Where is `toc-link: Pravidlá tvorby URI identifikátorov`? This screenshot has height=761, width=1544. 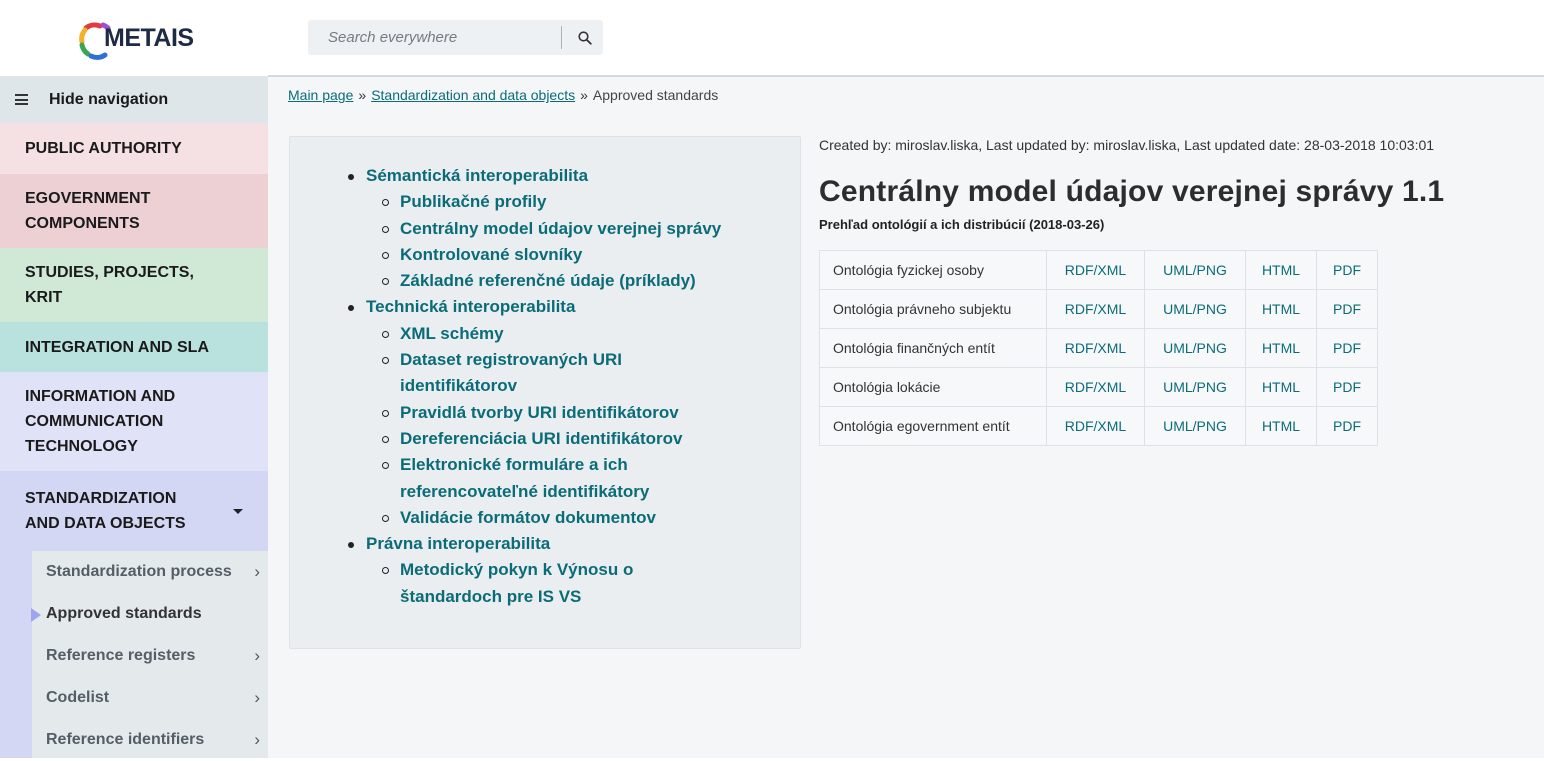 toc-link: Pravidlá tvorby URI identifikátorov is located at coordinates (539, 412).